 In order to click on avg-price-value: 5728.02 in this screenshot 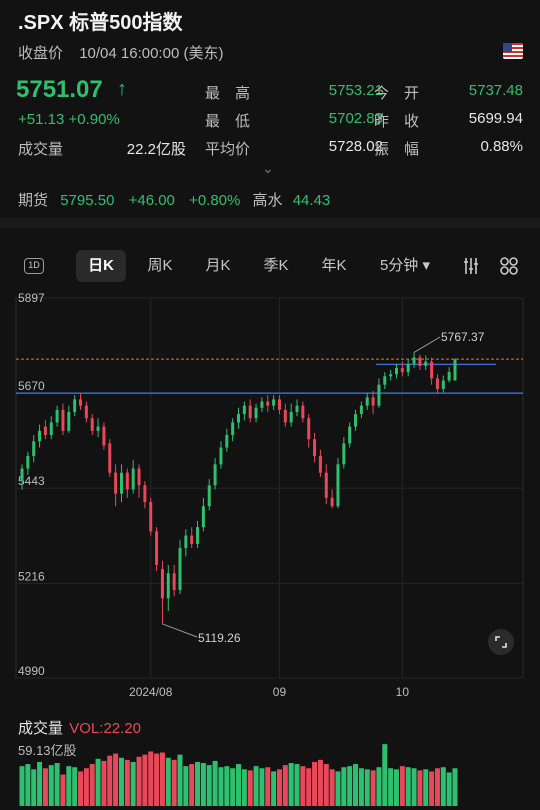, I will do `click(355, 146)`.